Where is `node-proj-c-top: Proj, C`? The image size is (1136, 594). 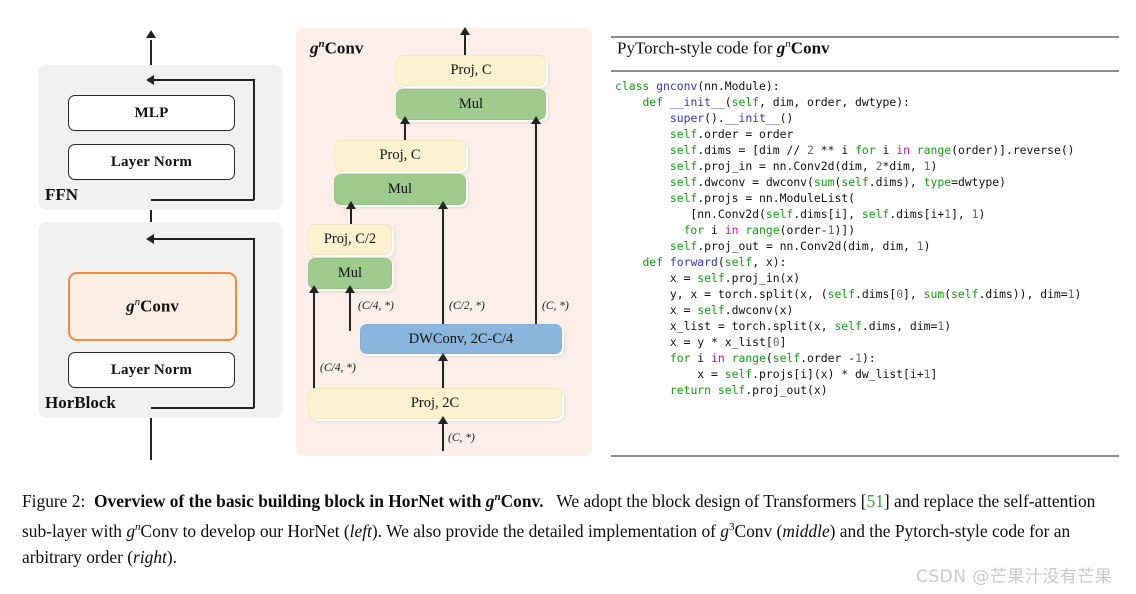 node-proj-c-top: Proj, C is located at coordinates (471, 70).